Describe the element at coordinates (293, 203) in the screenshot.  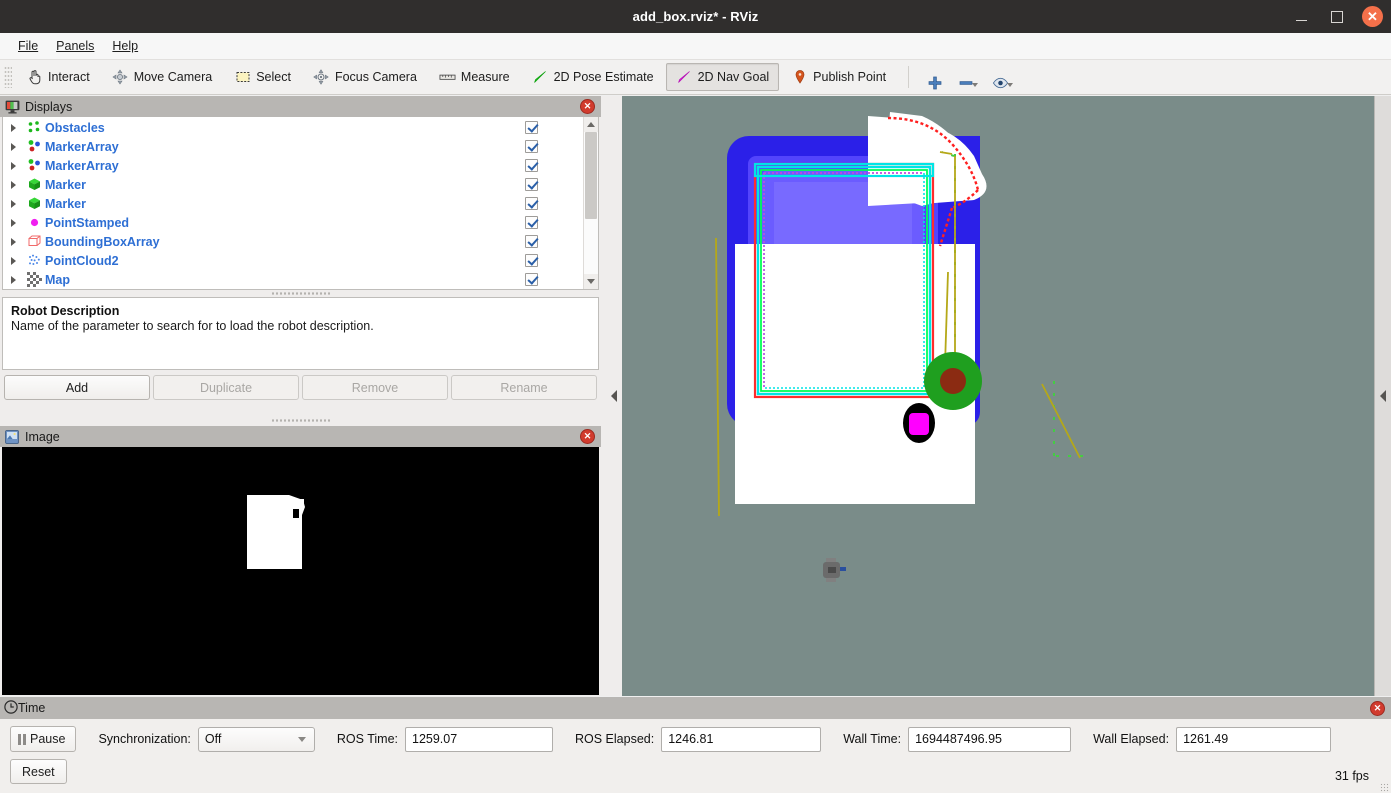
I see `display-item-marker-2: Marker` at that location.